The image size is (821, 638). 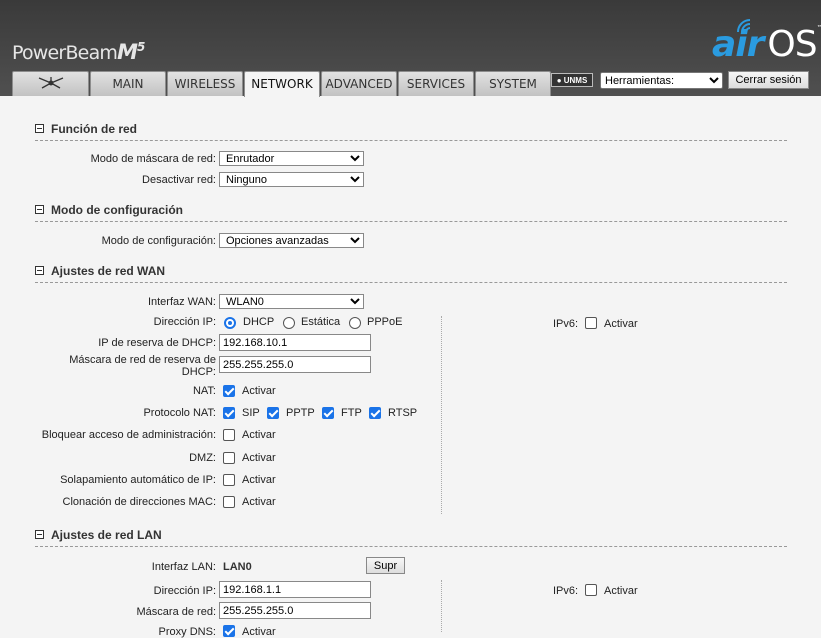 What do you see at coordinates (744, 26) in the screenshot?
I see `wifi-signal-icon` at bounding box center [744, 26].